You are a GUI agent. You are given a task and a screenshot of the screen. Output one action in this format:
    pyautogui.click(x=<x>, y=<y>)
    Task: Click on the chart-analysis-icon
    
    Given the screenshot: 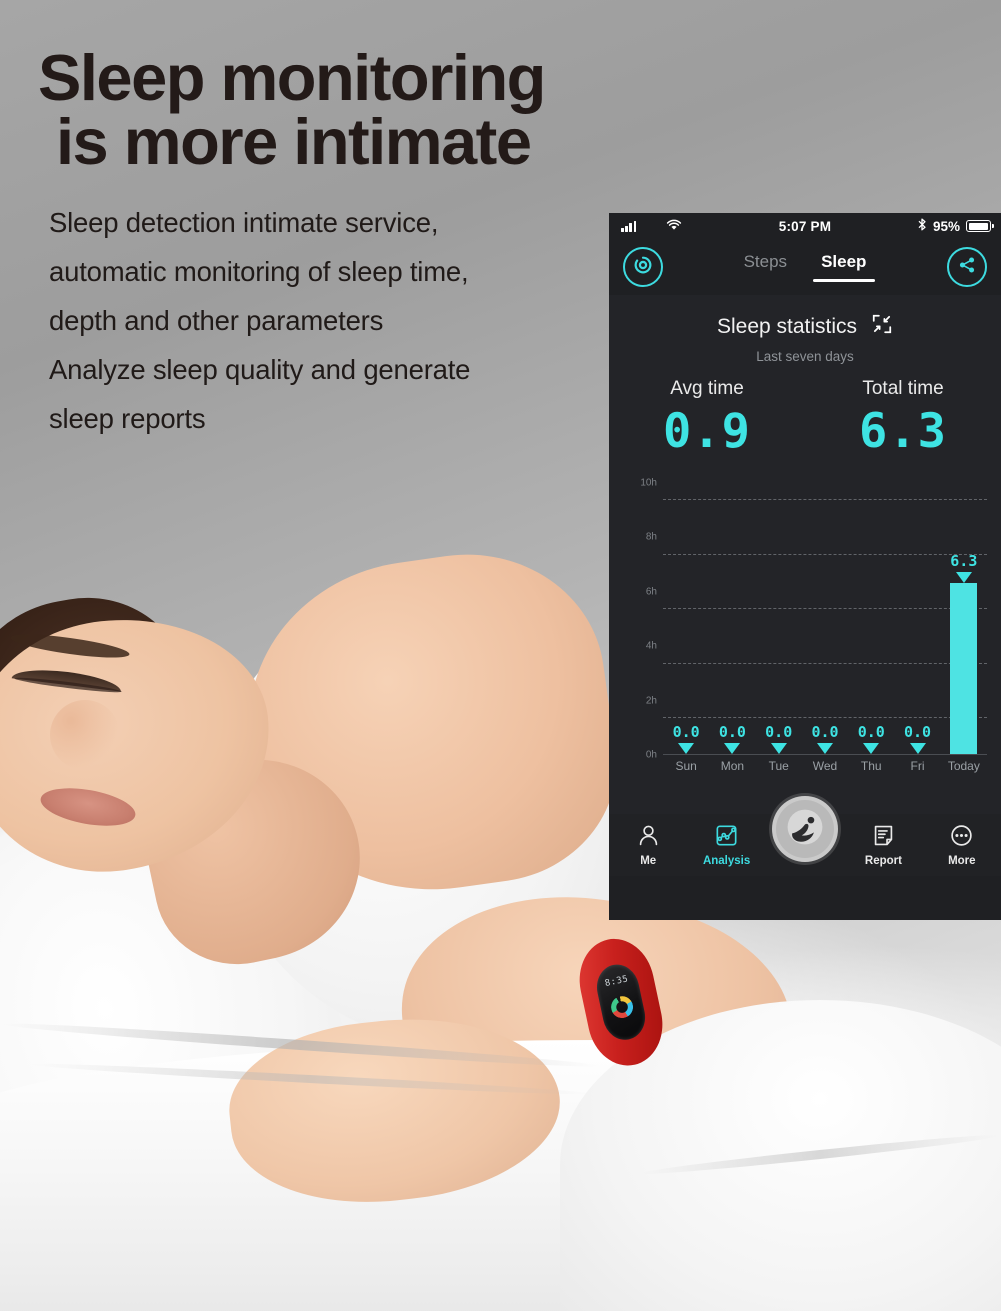 What is the action you would take?
    pyautogui.click(x=726, y=837)
    